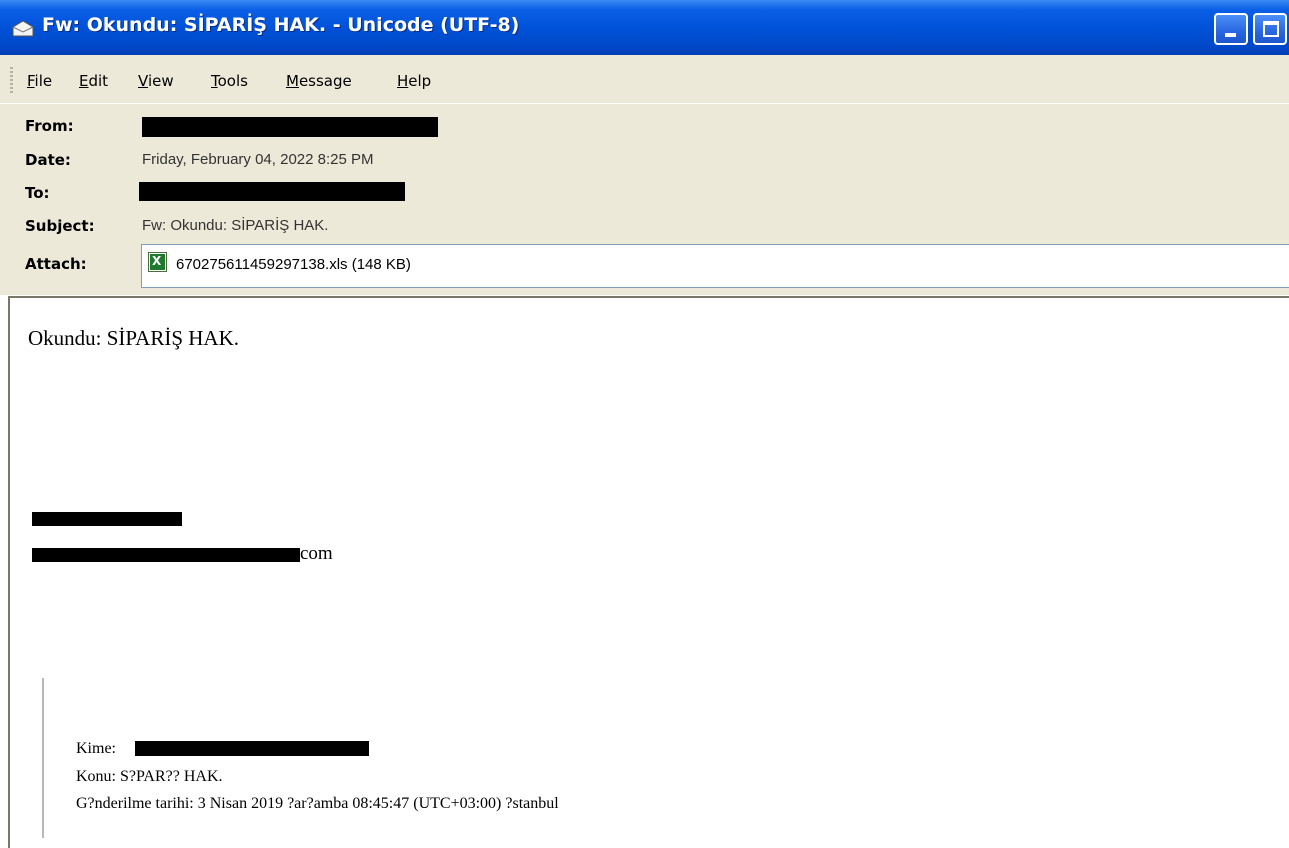  Describe the element at coordinates (60, 226) in the screenshot. I see `subject-label: Subject:` at that location.